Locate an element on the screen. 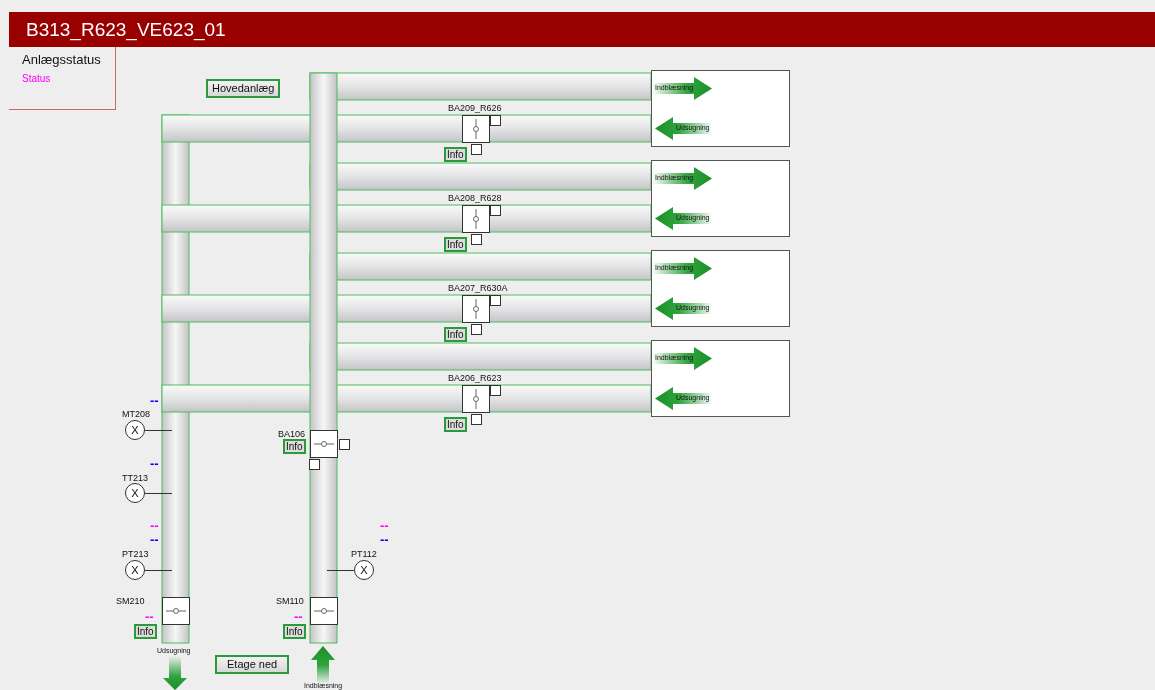 Image resolution: width=1155 pixels, height=690 pixels. sensor-label: MT208 is located at coordinates (136, 414).